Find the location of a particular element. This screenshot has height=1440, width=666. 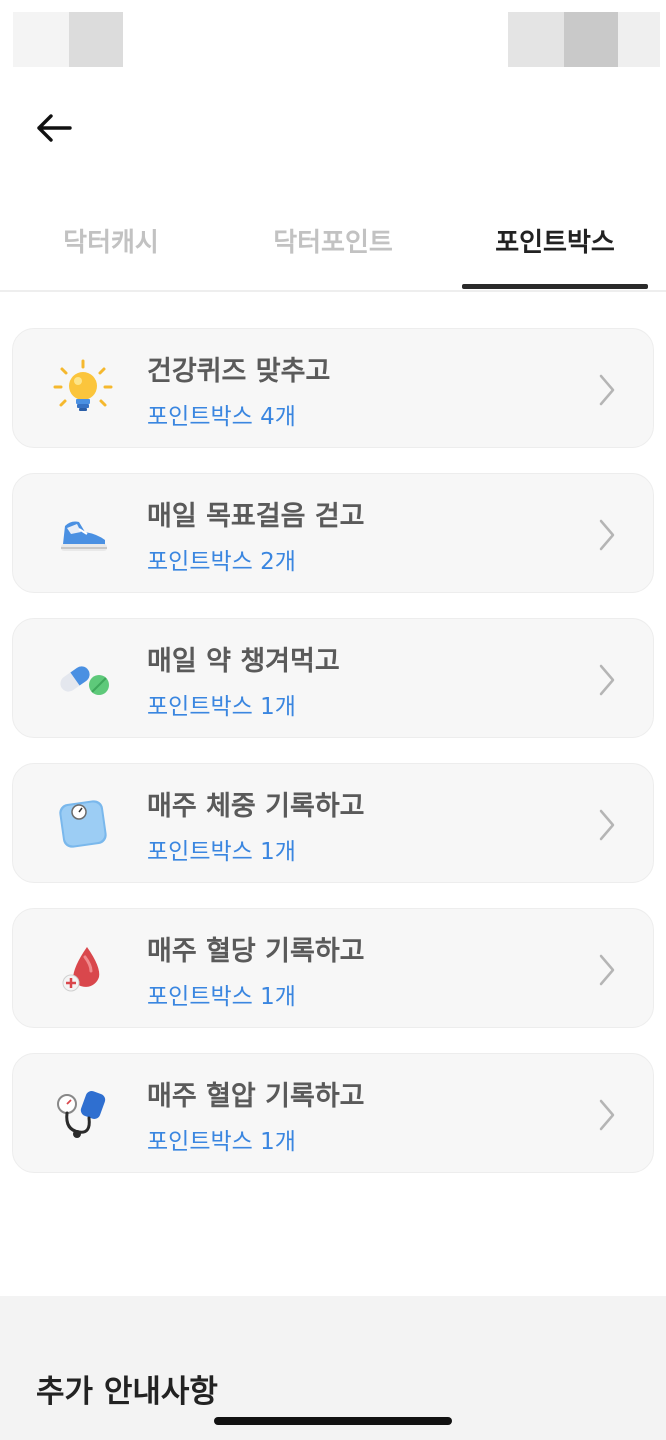

mission-card-daily-steps: 매일 목표걸음 걷고 포인트박스 2개 is located at coordinates (333, 533).